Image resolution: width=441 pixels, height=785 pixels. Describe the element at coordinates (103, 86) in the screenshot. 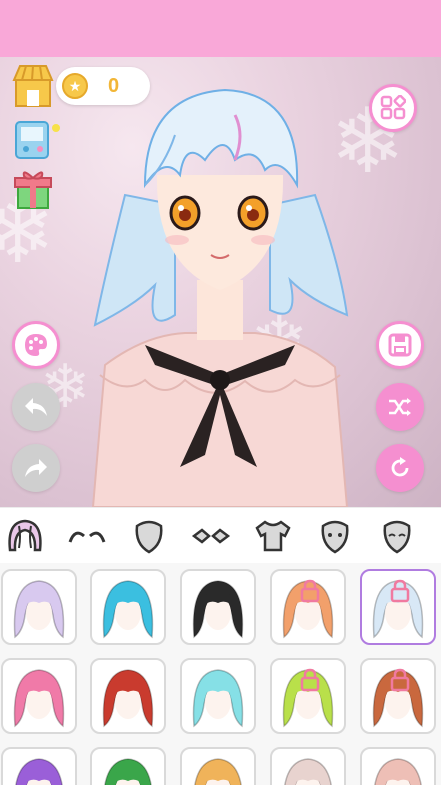

I see `coin-counter: ★ 0` at that location.